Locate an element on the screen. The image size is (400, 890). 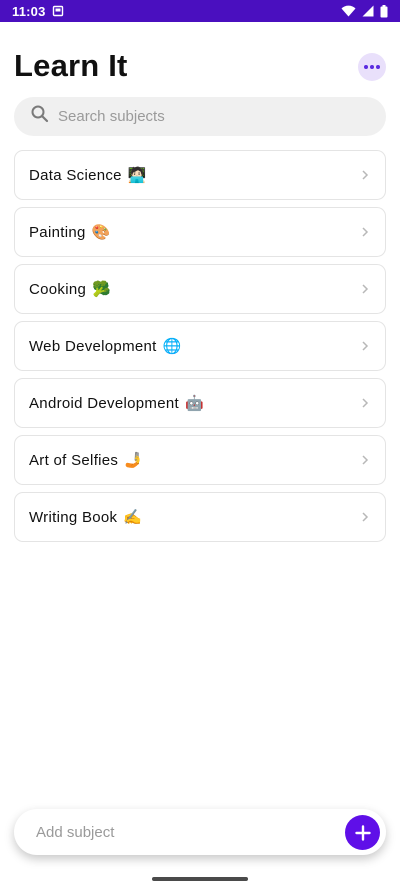
list-item: Art of Selfies 🤳 is located at coordinates (200, 460).